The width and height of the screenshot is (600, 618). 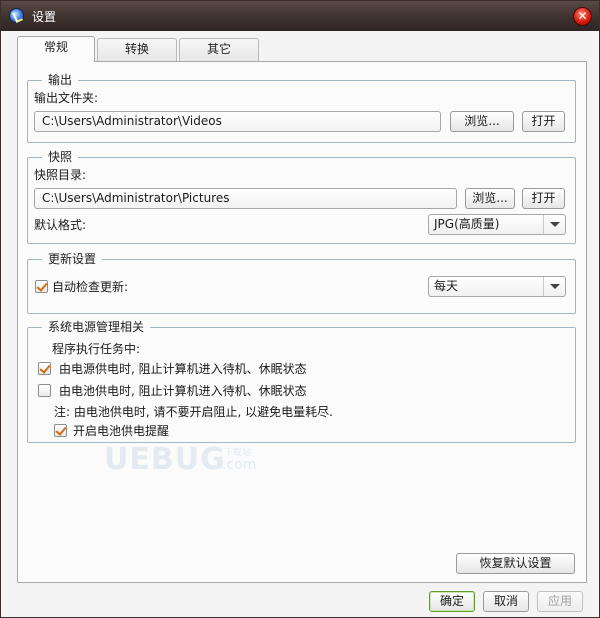 I want to click on tab-convert: 转换, so click(x=137, y=49).